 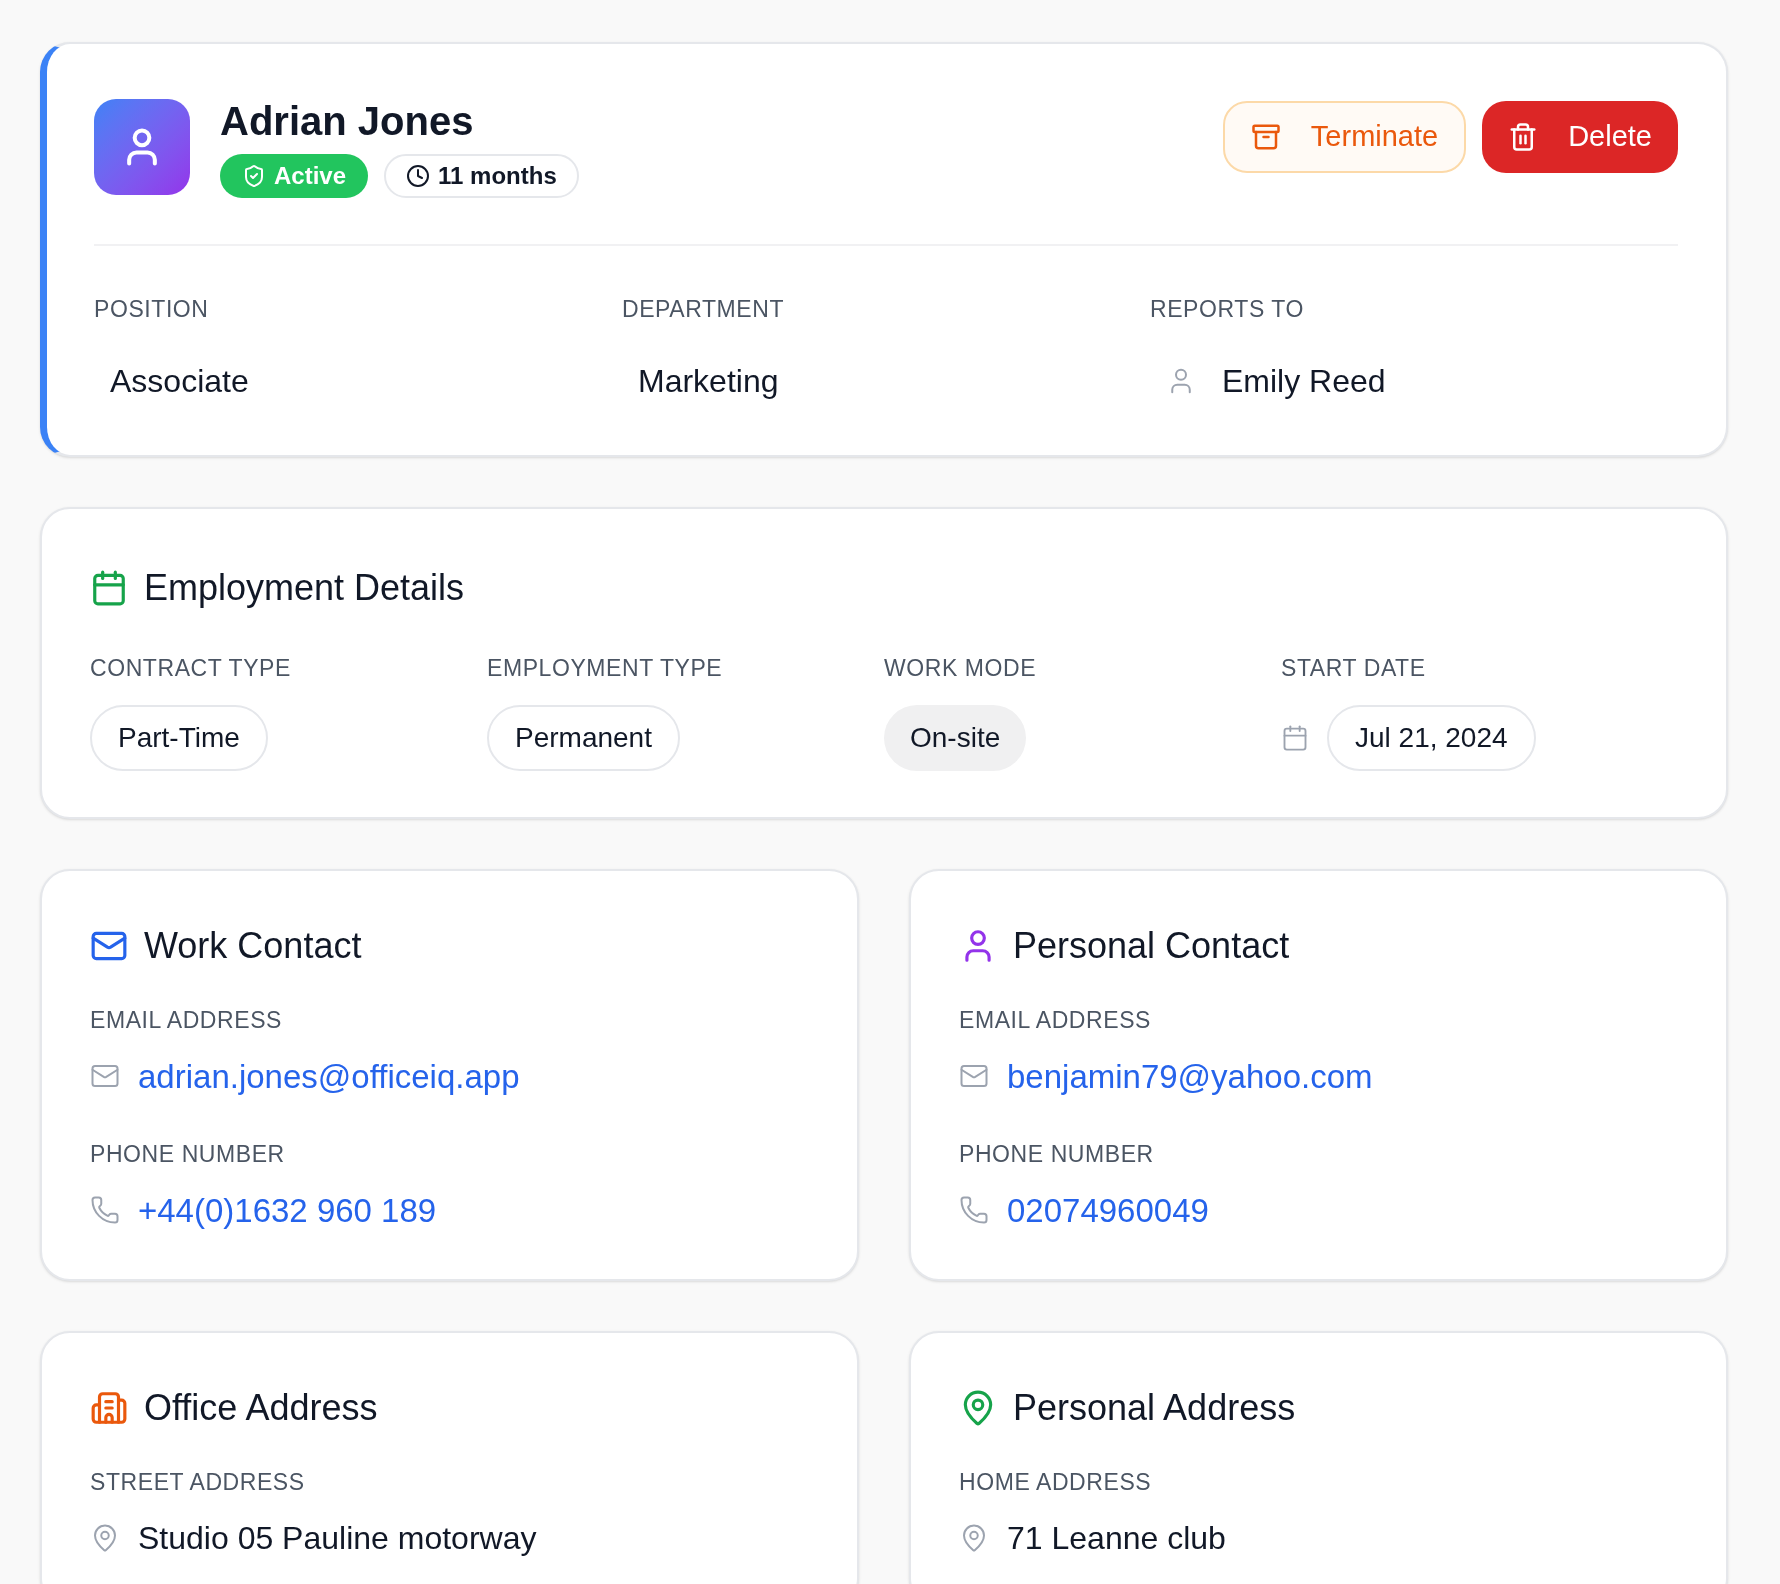 What do you see at coordinates (109, 1408) in the screenshot?
I see `building-icon` at bounding box center [109, 1408].